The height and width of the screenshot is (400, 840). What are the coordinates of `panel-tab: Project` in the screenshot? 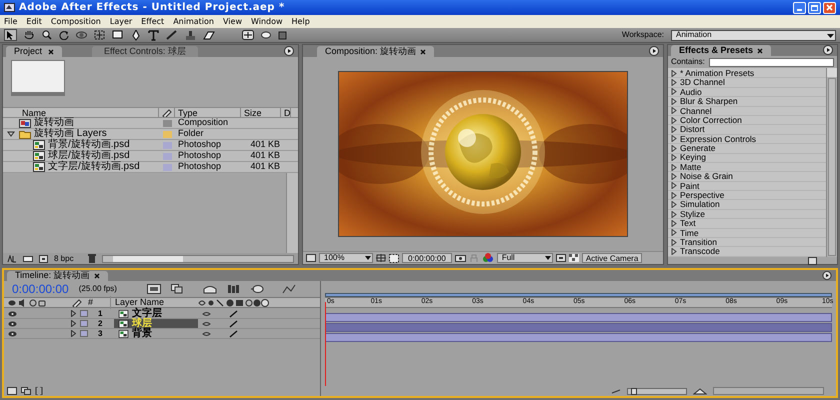 It's located at (34, 51).